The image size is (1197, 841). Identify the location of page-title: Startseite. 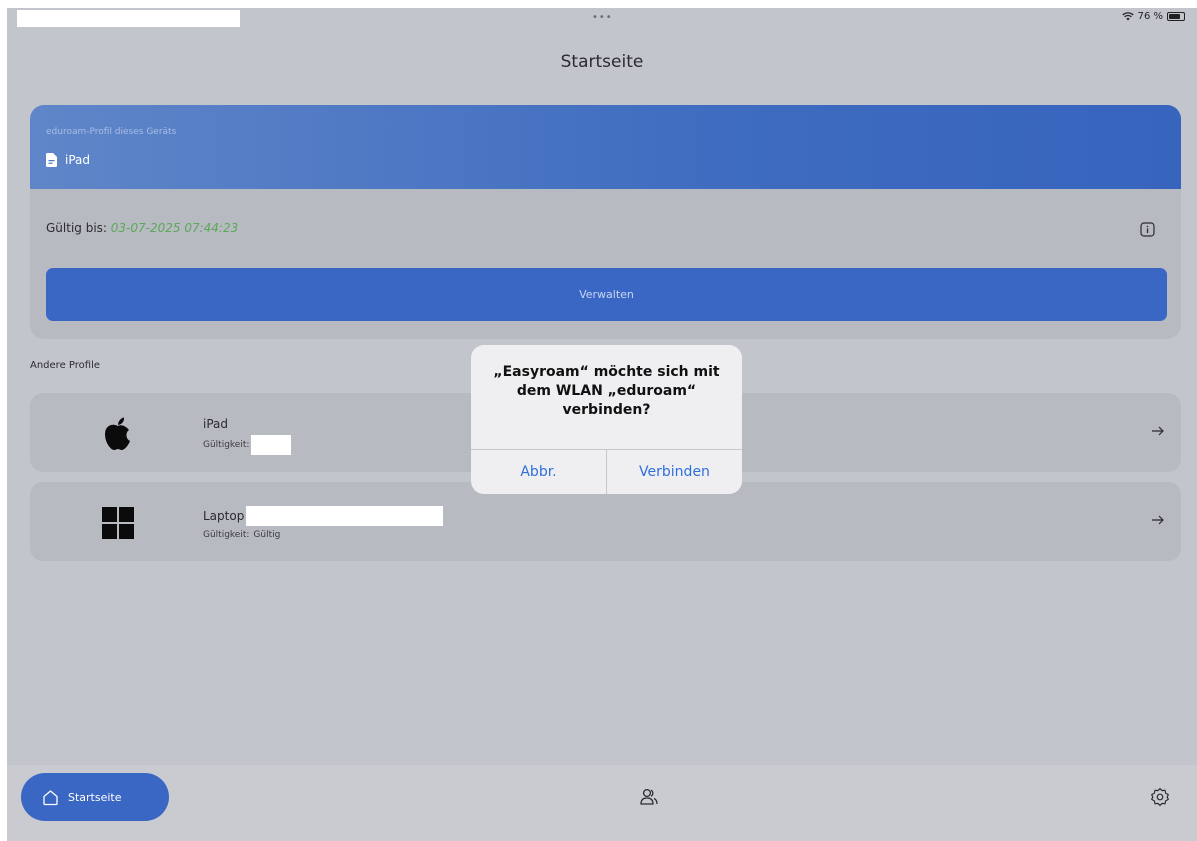
(602, 62).